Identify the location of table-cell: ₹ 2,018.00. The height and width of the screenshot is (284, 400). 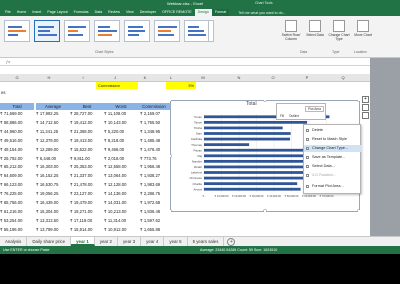
(114, 158).